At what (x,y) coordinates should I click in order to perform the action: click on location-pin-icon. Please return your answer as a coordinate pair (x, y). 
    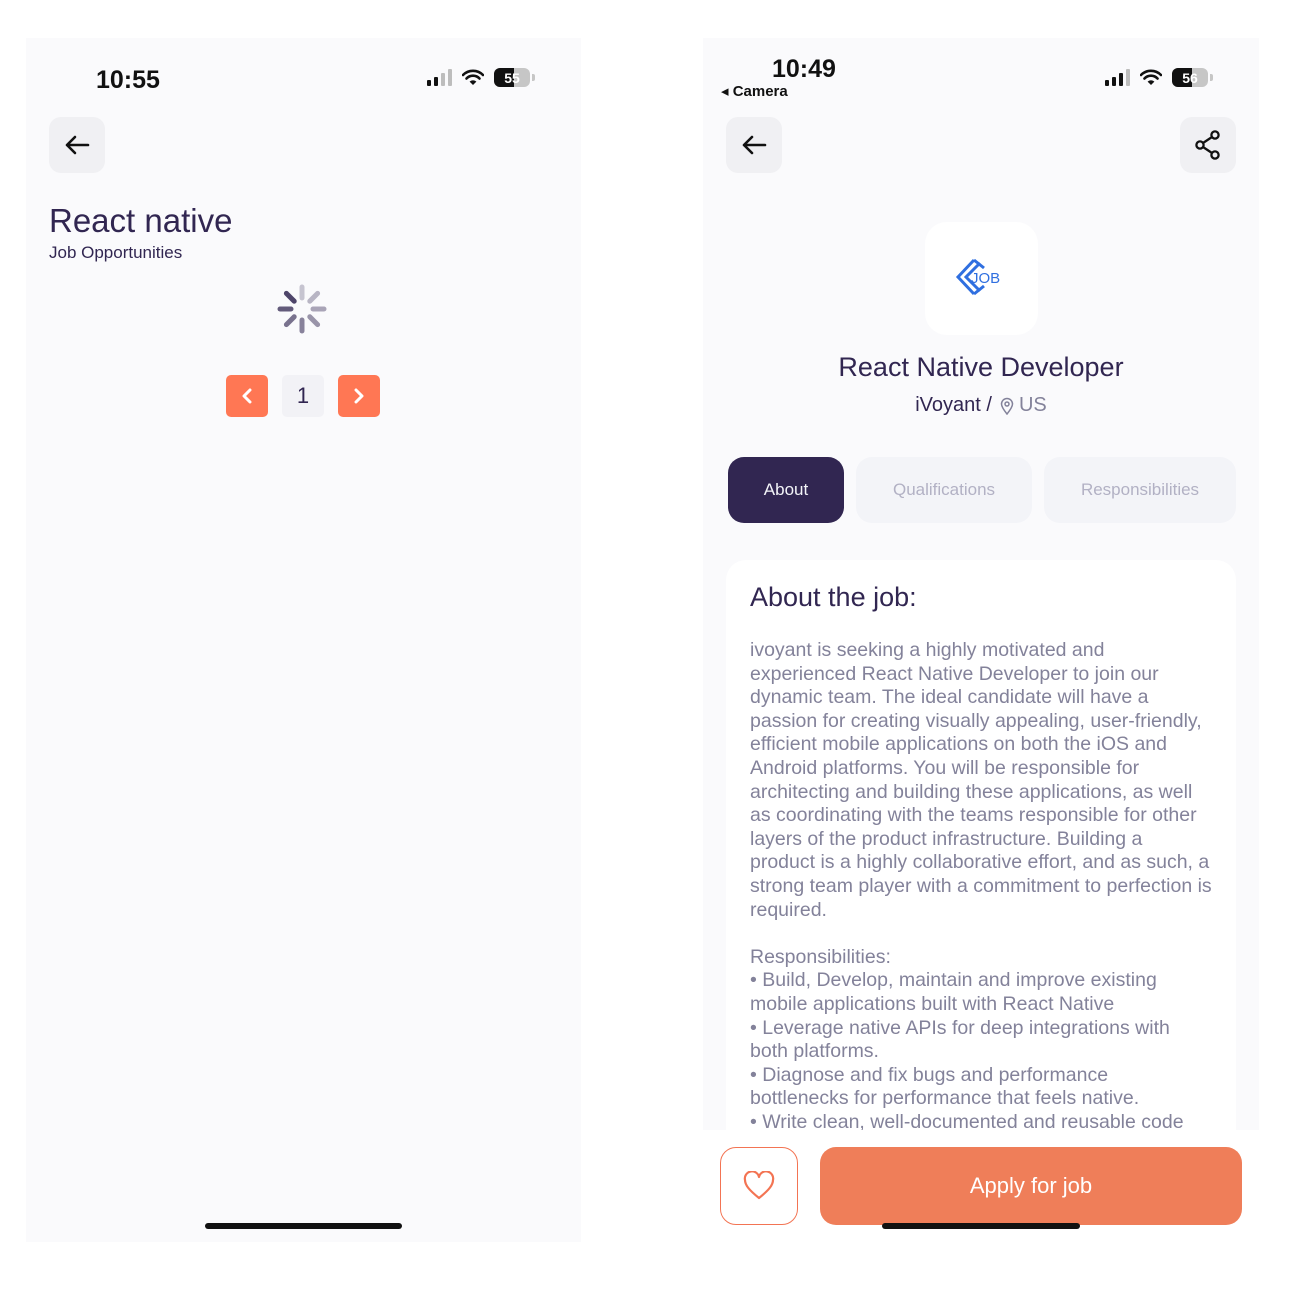
    Looking at the image, I should click on (1007, 406).